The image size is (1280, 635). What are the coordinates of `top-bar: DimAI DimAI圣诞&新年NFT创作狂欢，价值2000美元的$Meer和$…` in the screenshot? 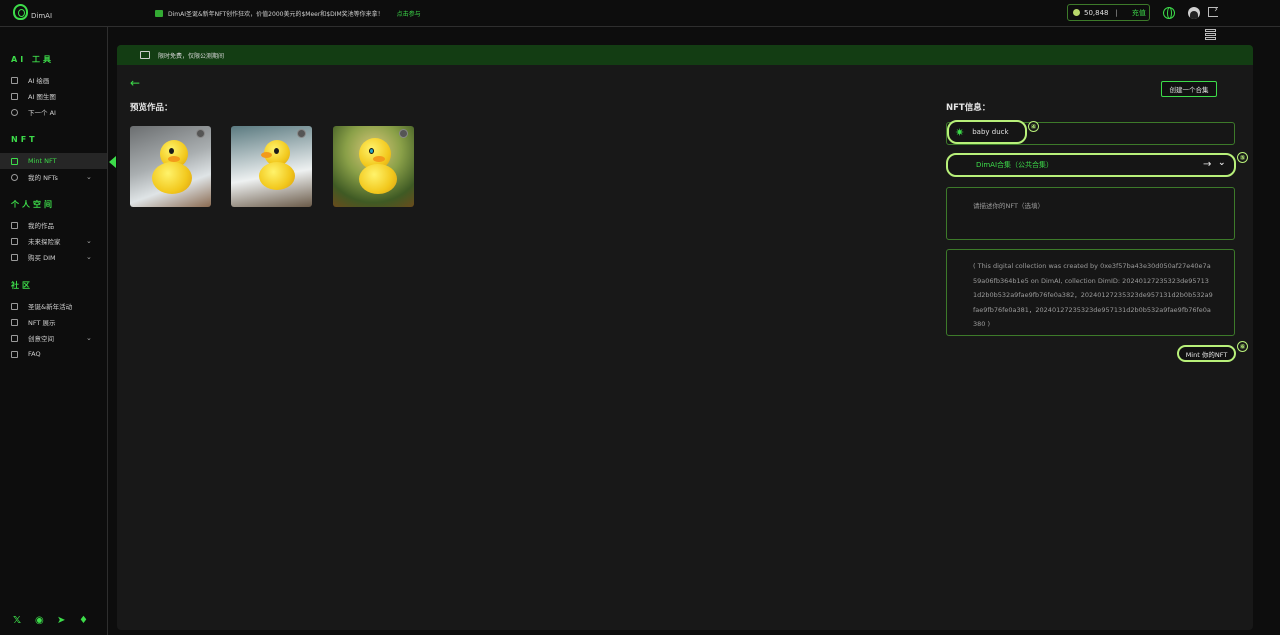 It's located at (640, 13).